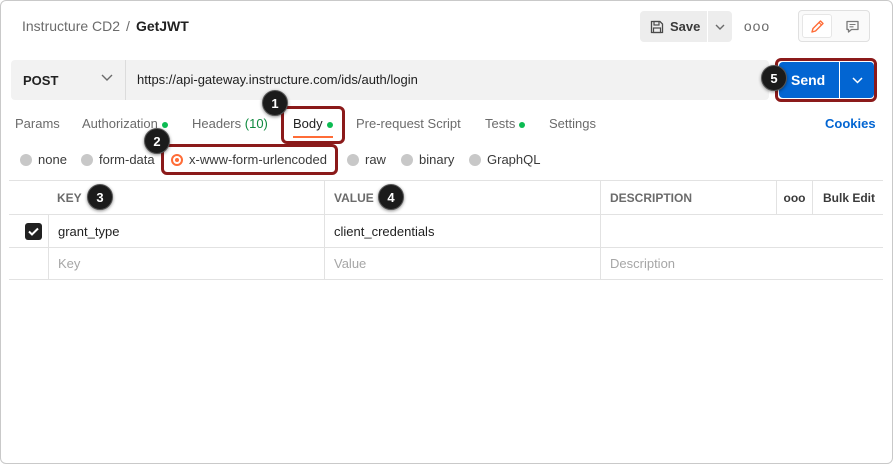 The image size is (894, 465). What do you see at coordinates (186, 263) in the screenshot?
I see `new-key-input: Key` at bounding box center [186, 263].